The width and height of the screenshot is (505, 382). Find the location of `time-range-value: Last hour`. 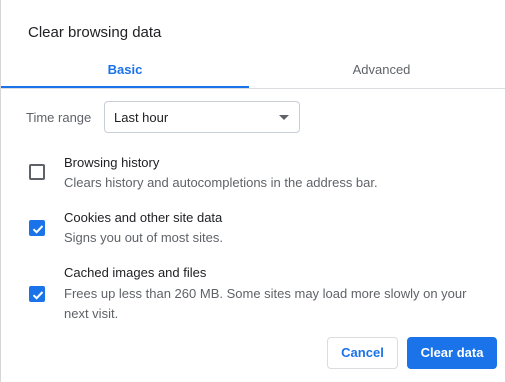

time-range-value: Last hour is located at coordinates (141, 117).